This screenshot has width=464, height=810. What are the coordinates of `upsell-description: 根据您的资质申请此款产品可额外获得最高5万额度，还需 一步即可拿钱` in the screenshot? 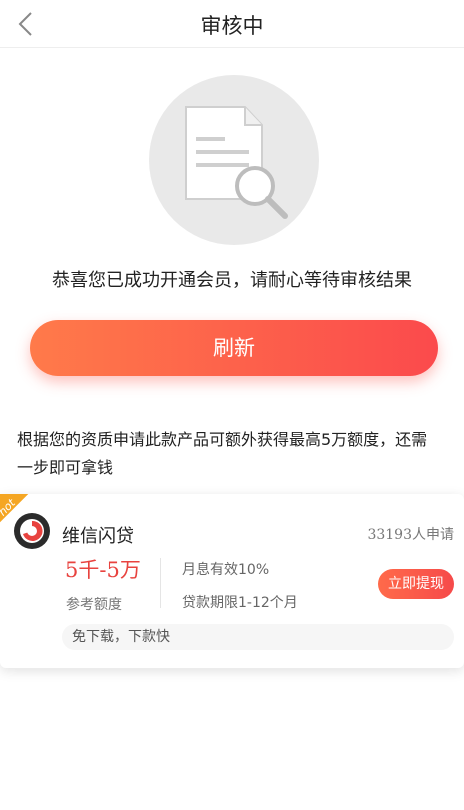 It's located at (240, 454).